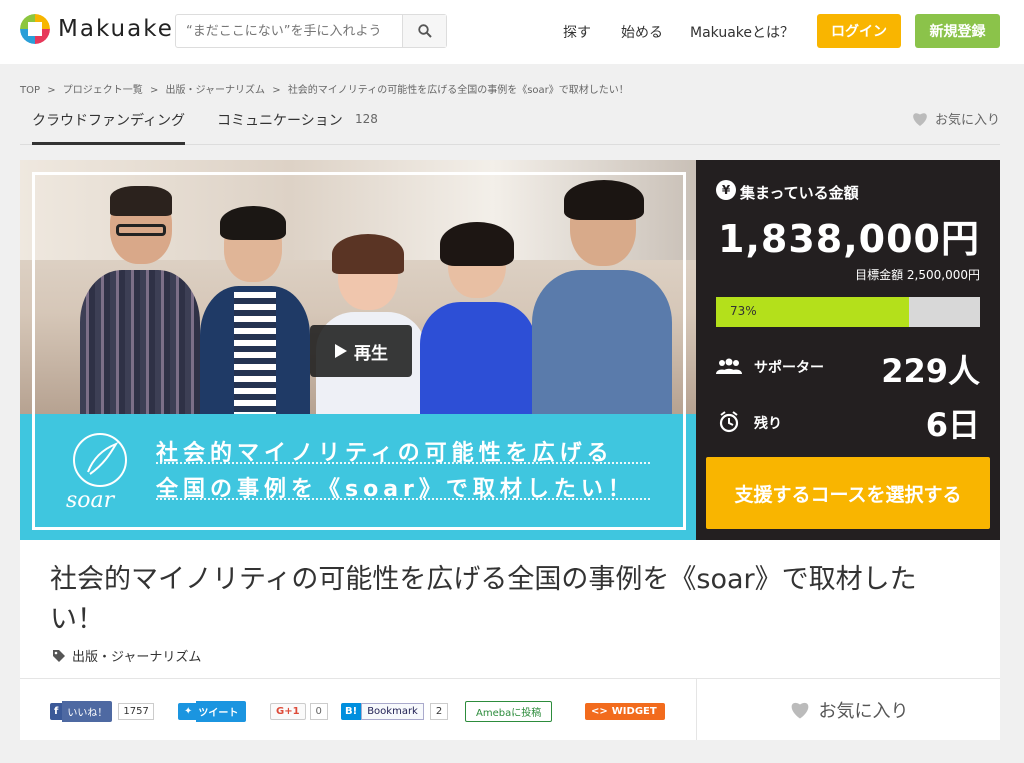 The width and height of the screenshot is (1024, 763). Describe the element at coordinates (848, 493) in the screenshot. I see `support-course-button: 支援するコースを選択する` at that location.